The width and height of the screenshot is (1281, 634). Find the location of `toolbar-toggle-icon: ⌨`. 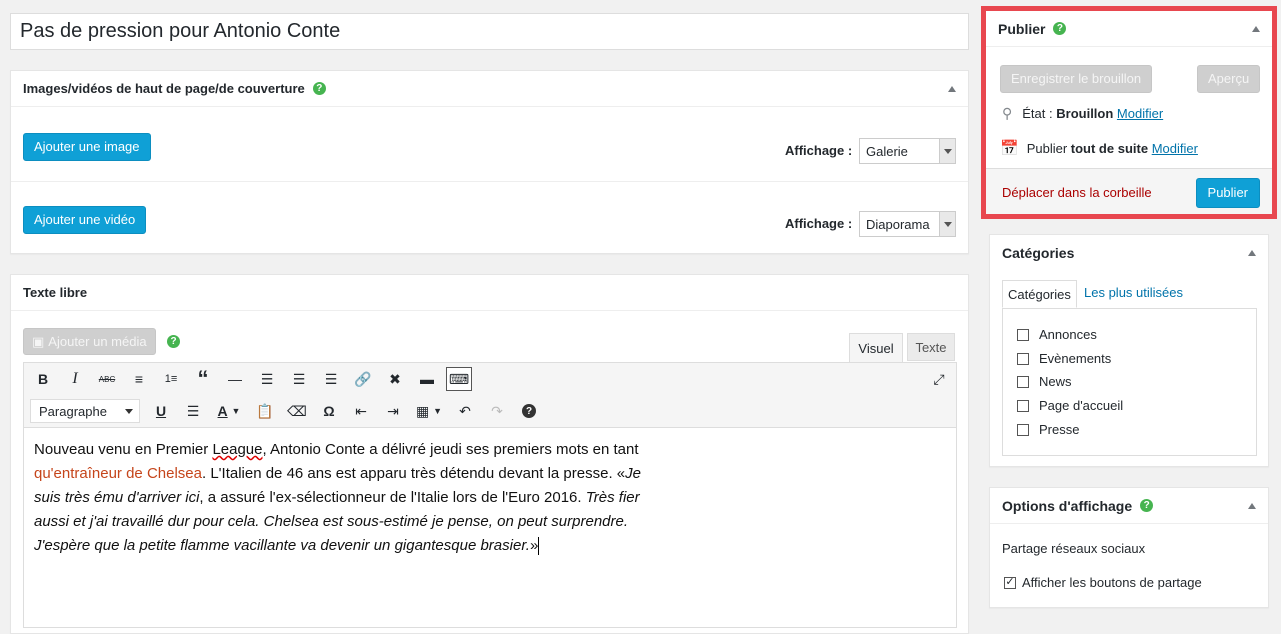

toolbar-toggle-icon: ⌨ is located at coordinates (459, 379).